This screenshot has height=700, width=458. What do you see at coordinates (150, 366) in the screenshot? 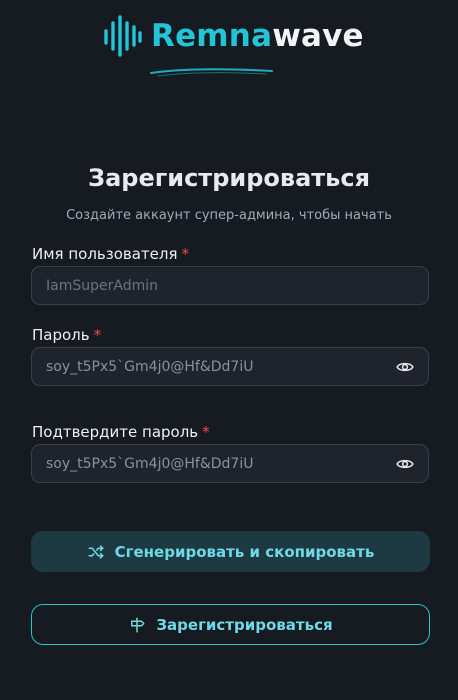
I see `password-value: soy_t5Px5`Gm4j0@Hf&Dd7iU` at bounding box center [150, 366].